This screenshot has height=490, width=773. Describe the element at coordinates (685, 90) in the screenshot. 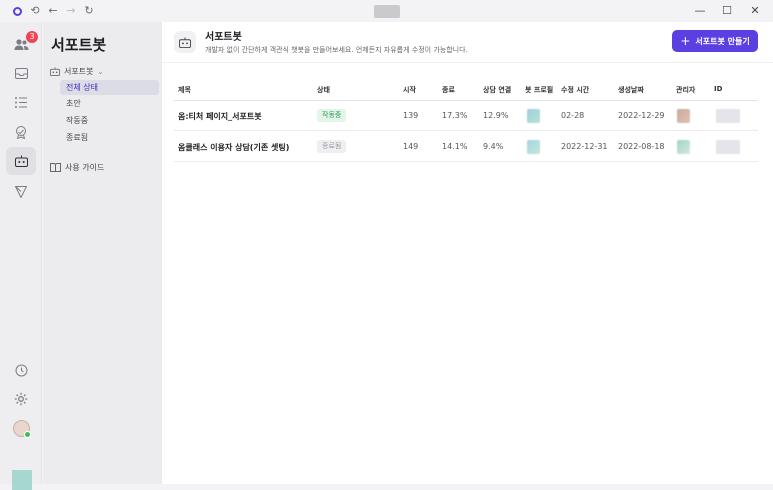

I see `column-header-manager: 관리자` at that location.